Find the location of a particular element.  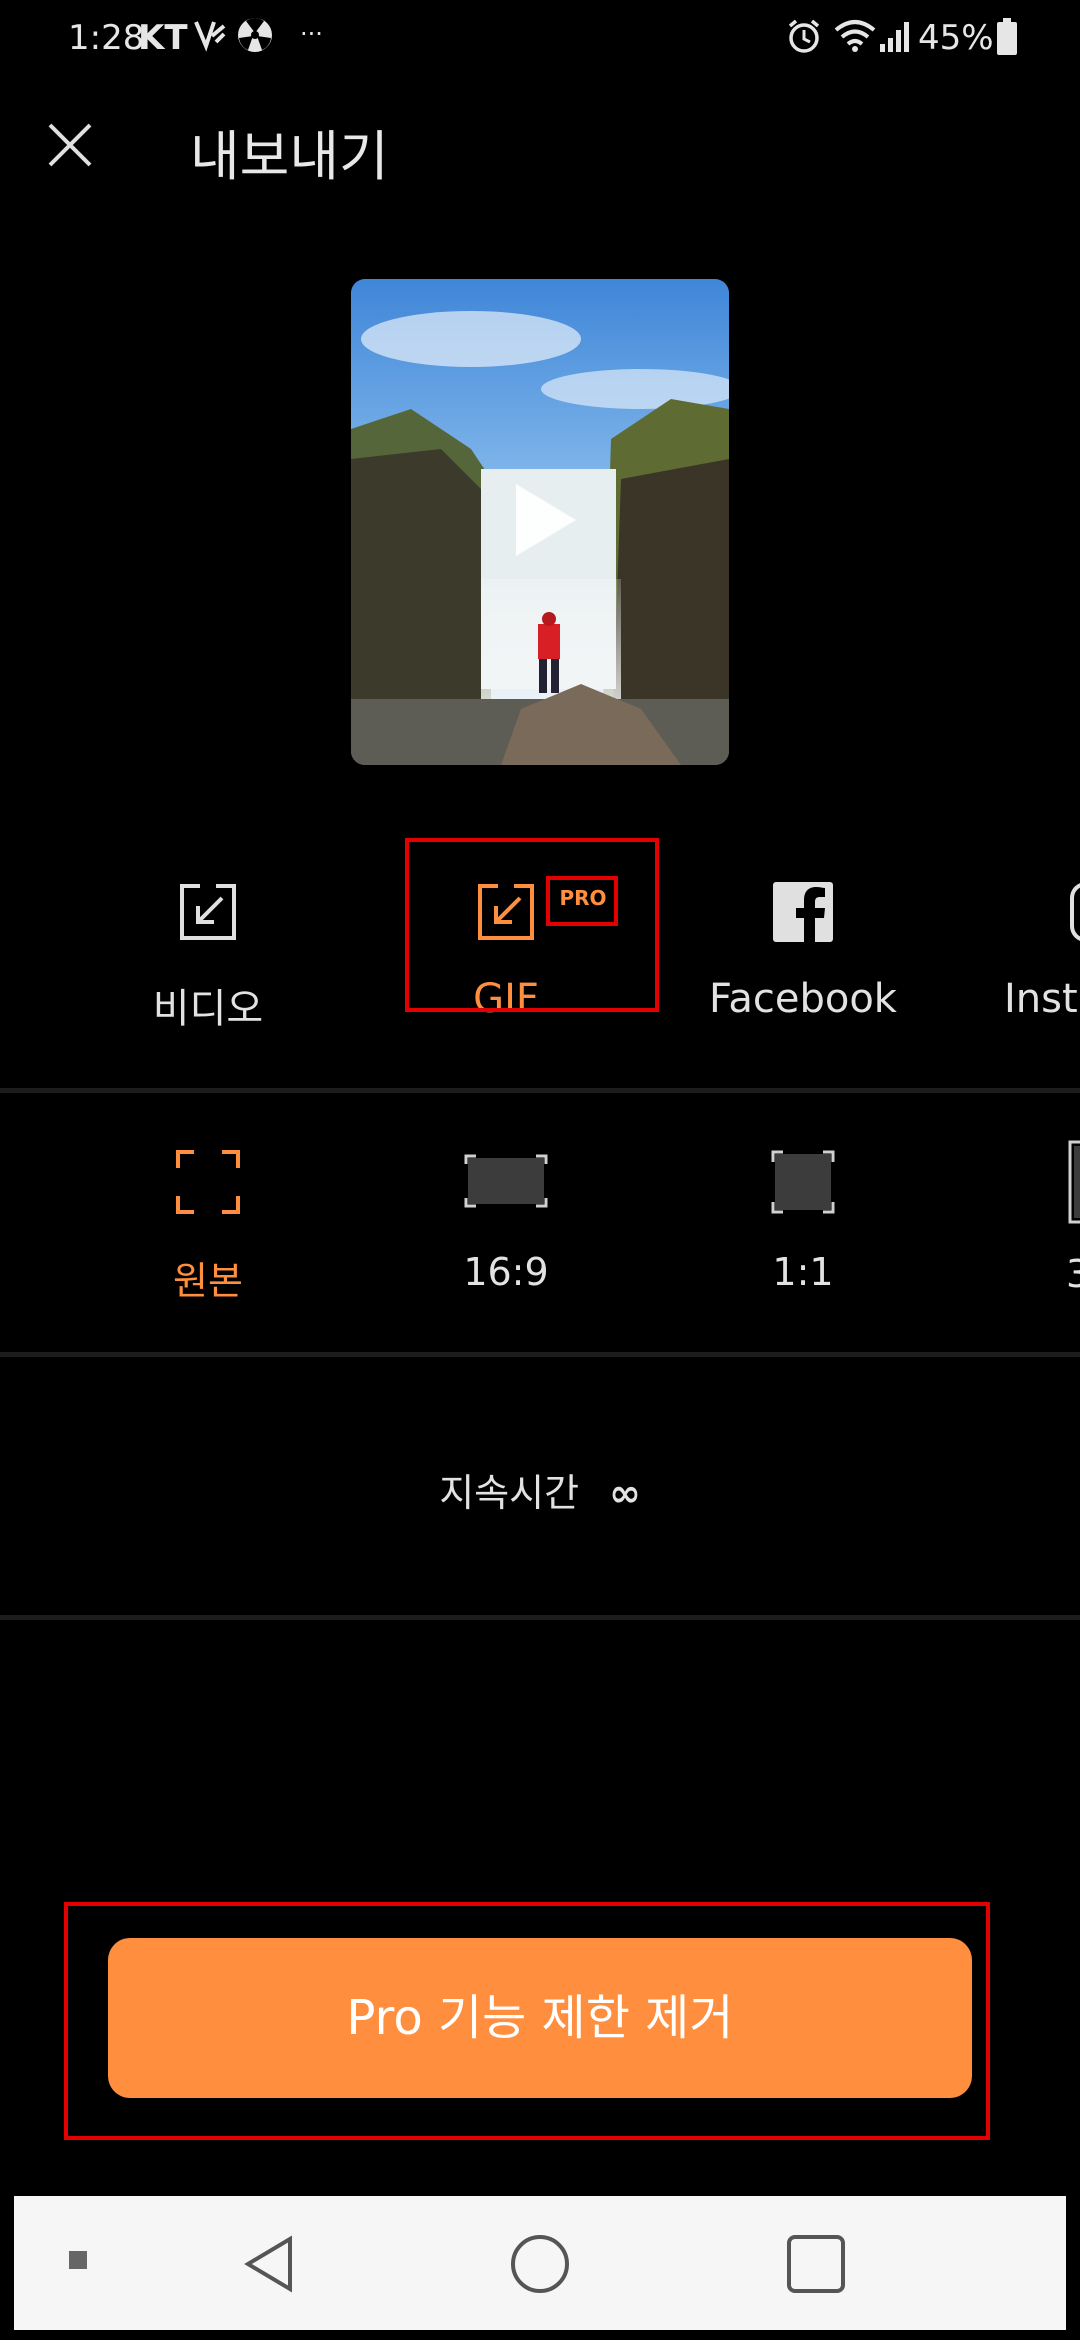

home-circle-icon is located at coordinates (540, 2264).